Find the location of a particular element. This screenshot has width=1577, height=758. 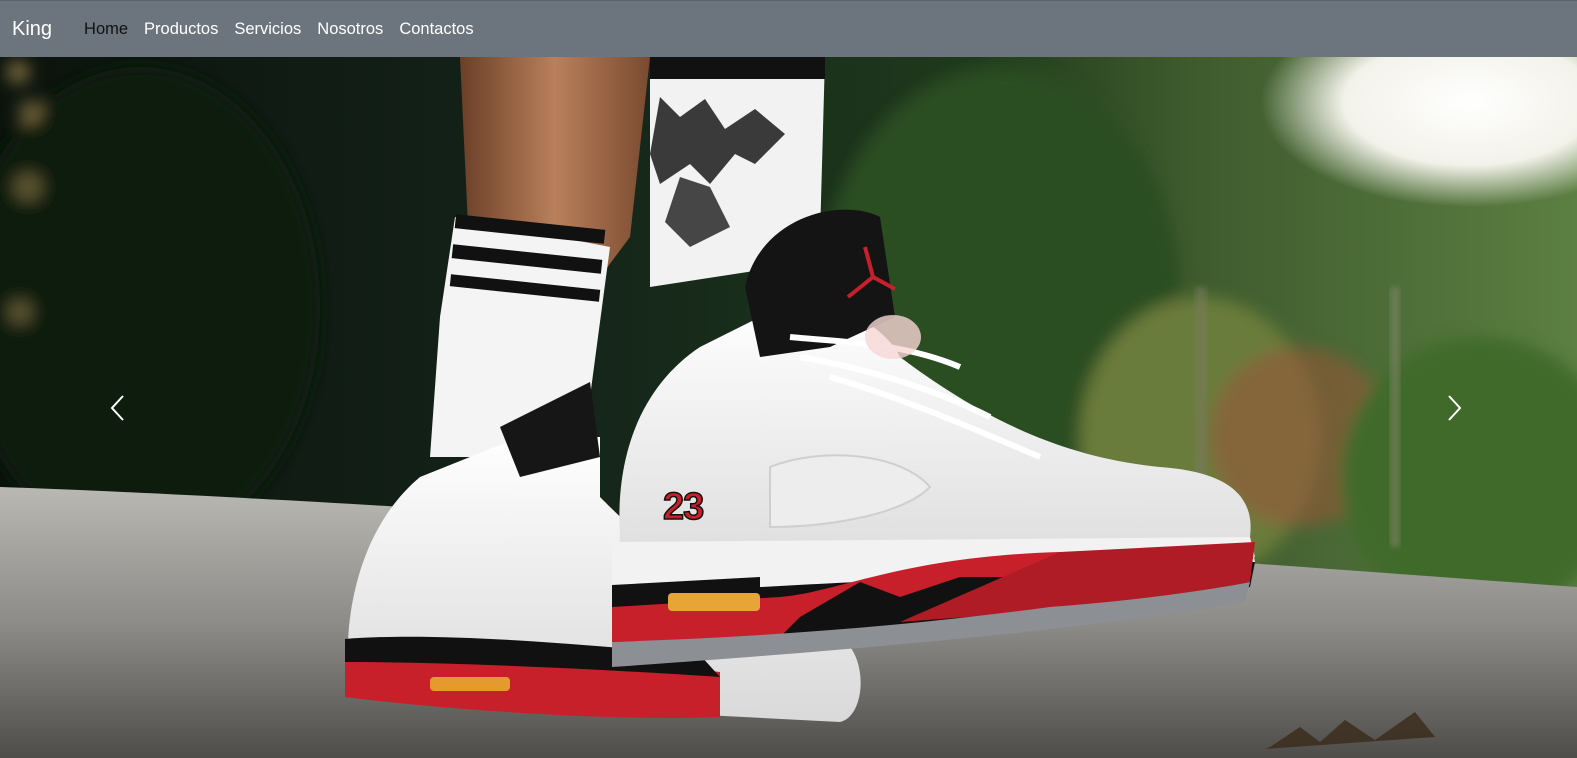

carousel-prev-button is located at coordinates (118, 407).